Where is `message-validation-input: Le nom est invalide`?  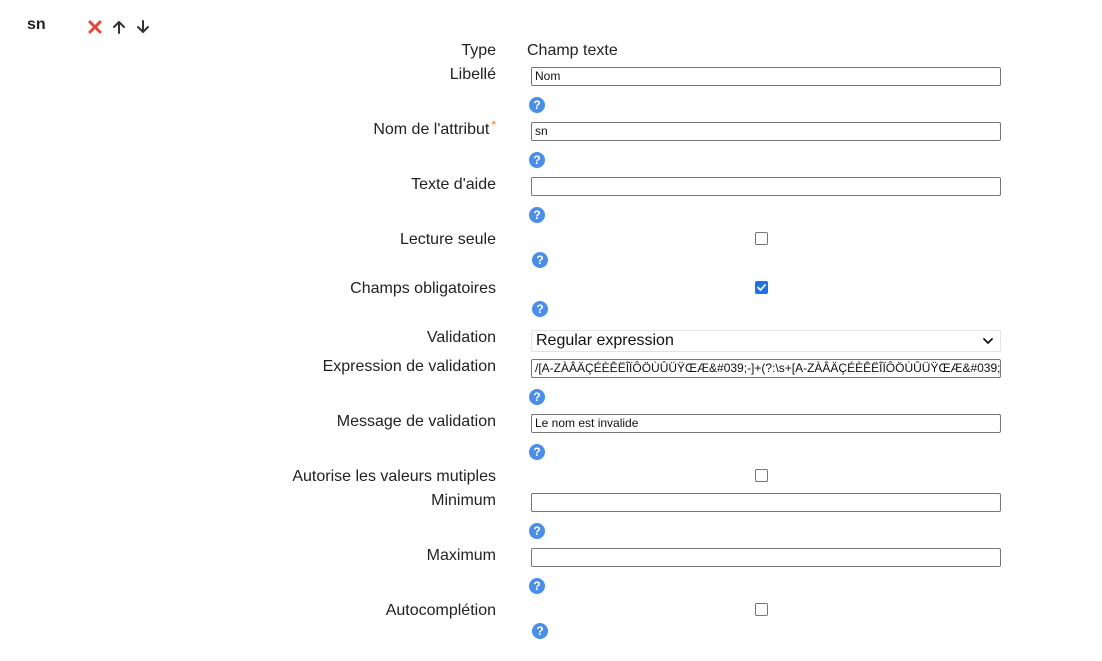 message-validation-input: Le nom est invalide is located at coordinates (766, 423).